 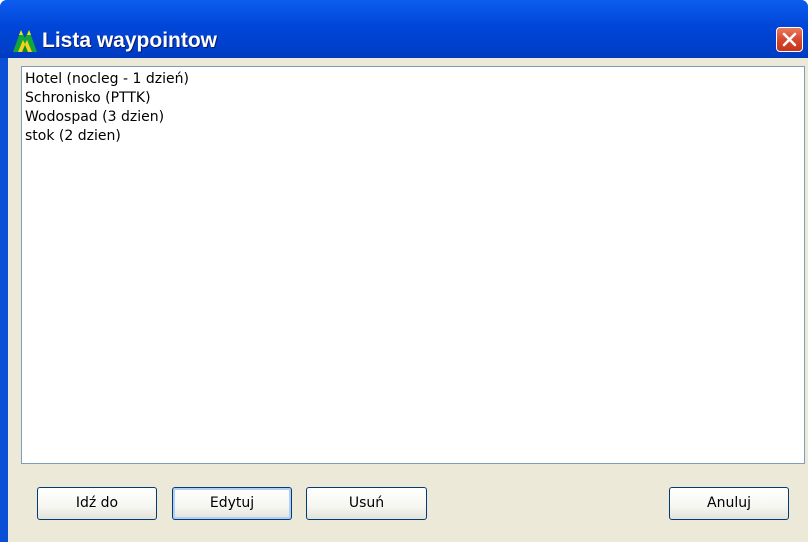 What do you see at coordinates (413, 79) in the screenshot?
I see `list-item: Hotel (nocleg - 1 dzień)` at bounding box center [413, 79].